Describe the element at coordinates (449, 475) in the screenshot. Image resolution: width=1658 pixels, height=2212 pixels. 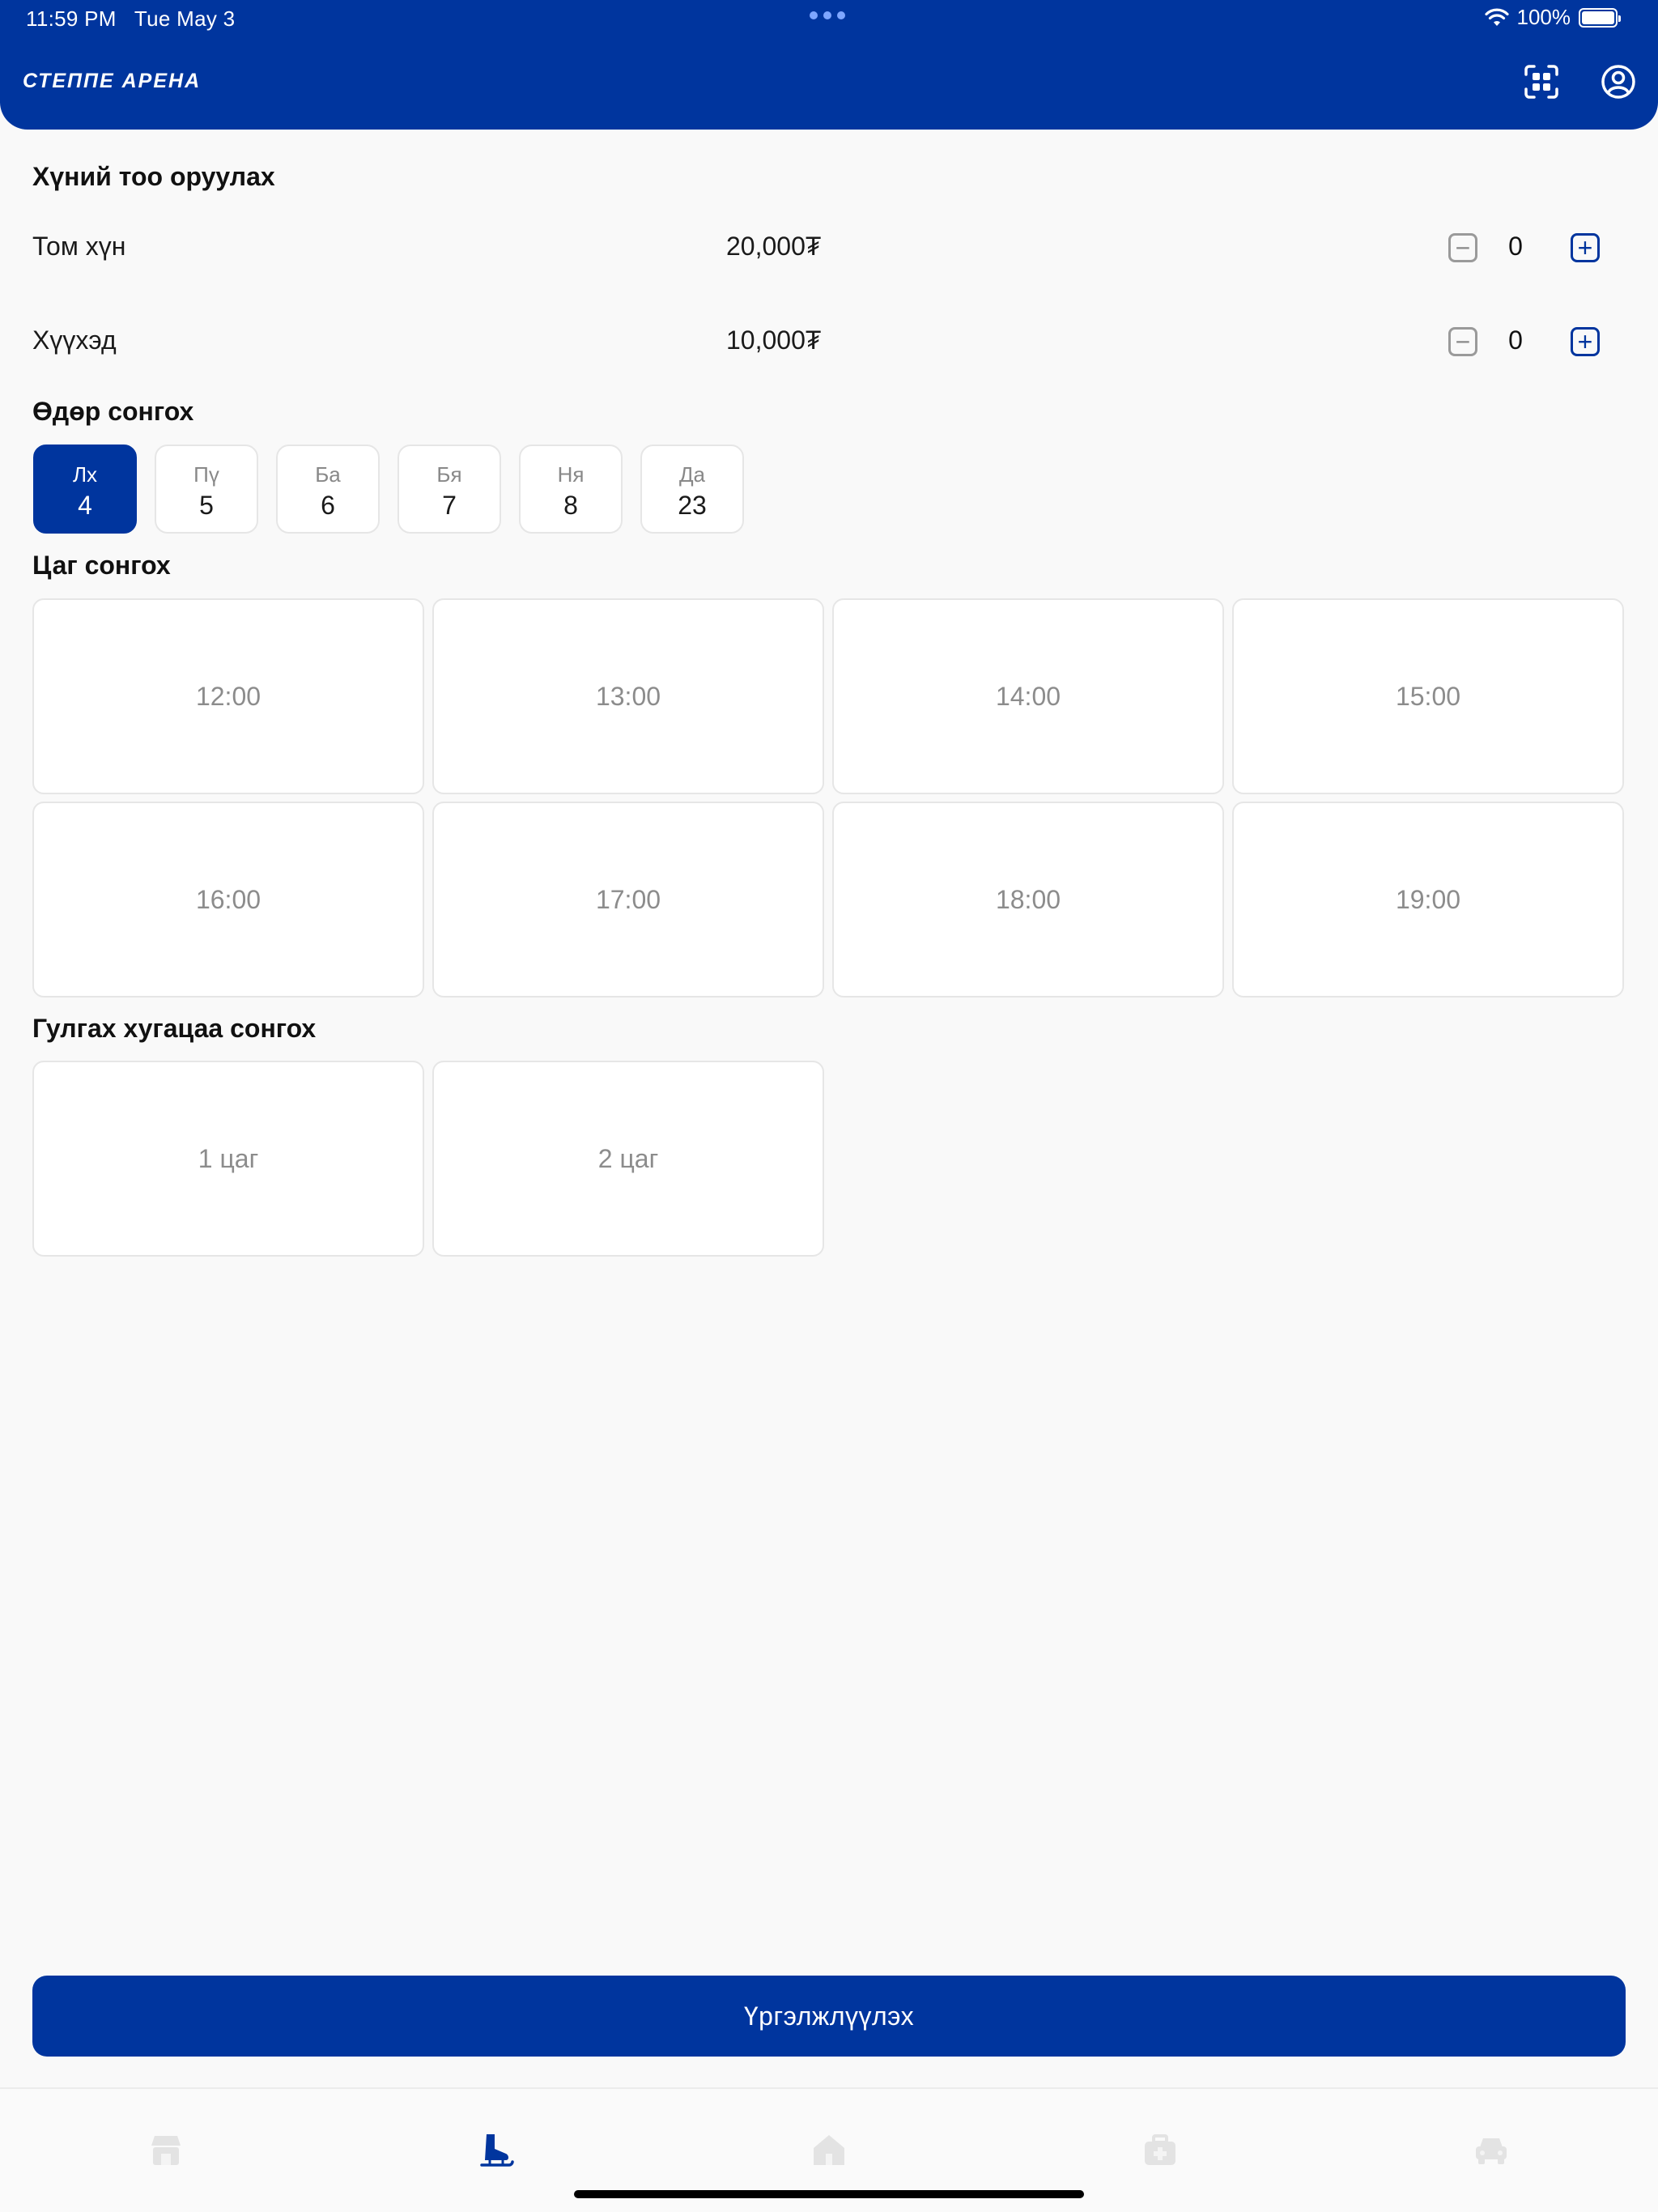
I see `day-of-week: Бя` at that location.